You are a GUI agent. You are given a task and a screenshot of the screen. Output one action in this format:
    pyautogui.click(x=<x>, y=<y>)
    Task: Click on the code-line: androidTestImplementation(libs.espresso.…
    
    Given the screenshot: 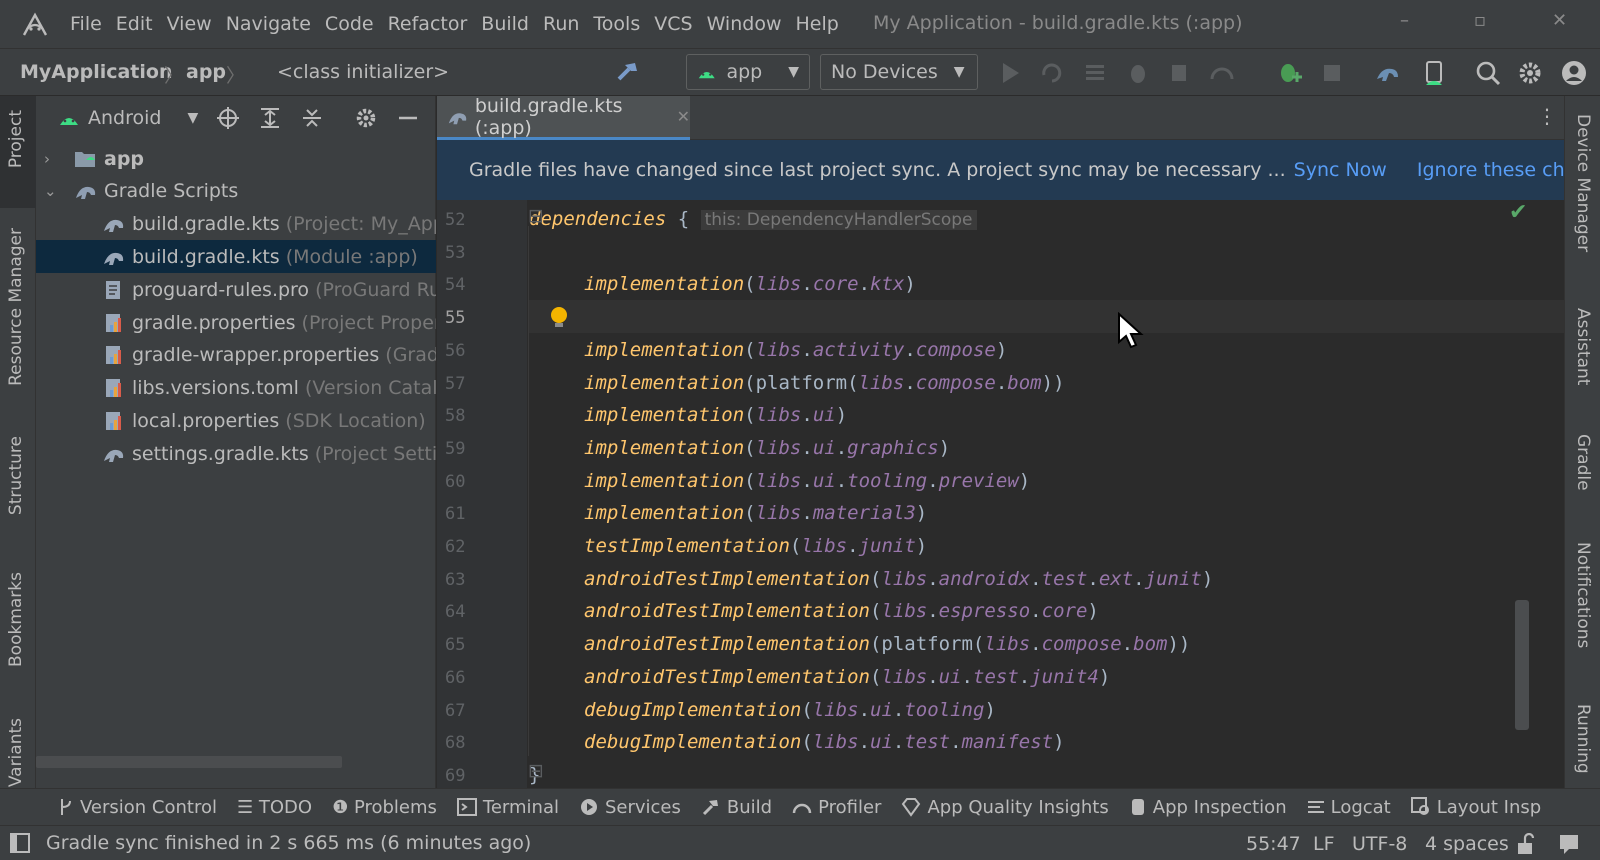 What is the action you would take?
    pyautogui.click(x=841, y=611)
    